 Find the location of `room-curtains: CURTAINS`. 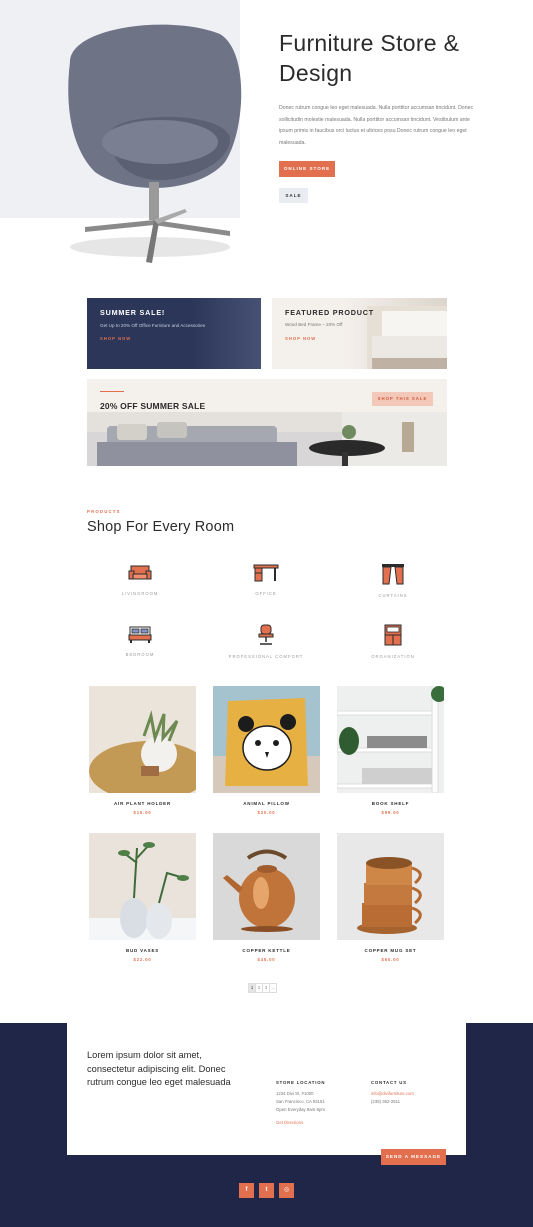

room-curtains: CURTAINS is located at coordinates (393, 580).